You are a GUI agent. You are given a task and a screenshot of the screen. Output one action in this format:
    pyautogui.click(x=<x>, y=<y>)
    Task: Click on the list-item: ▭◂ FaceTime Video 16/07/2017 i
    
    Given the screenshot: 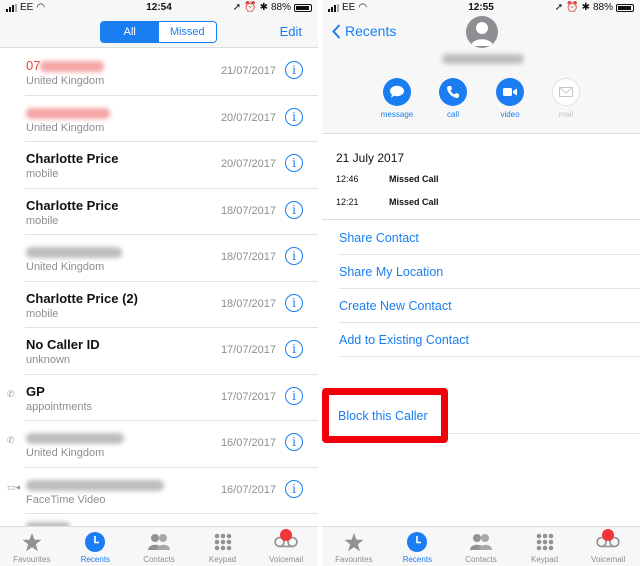 What is the action you would take?
    pyautogui.click(x=159, y=491)
    